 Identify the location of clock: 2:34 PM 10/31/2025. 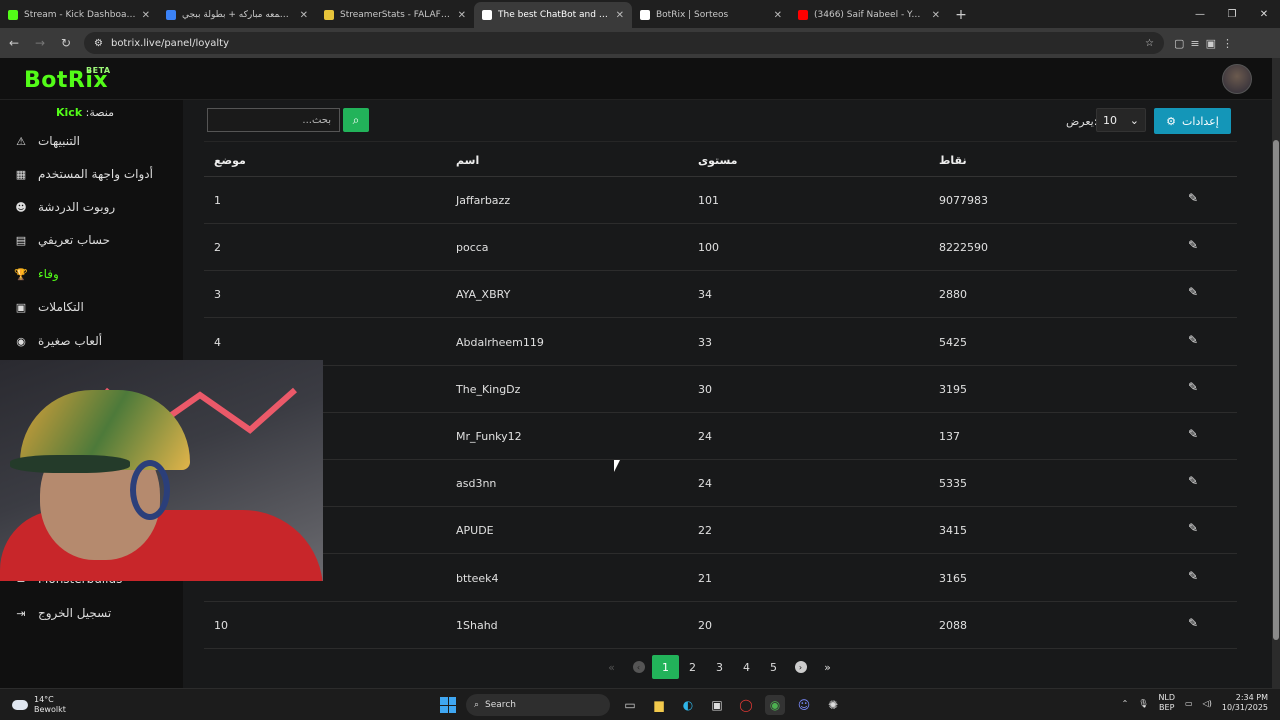
(1245, 703).